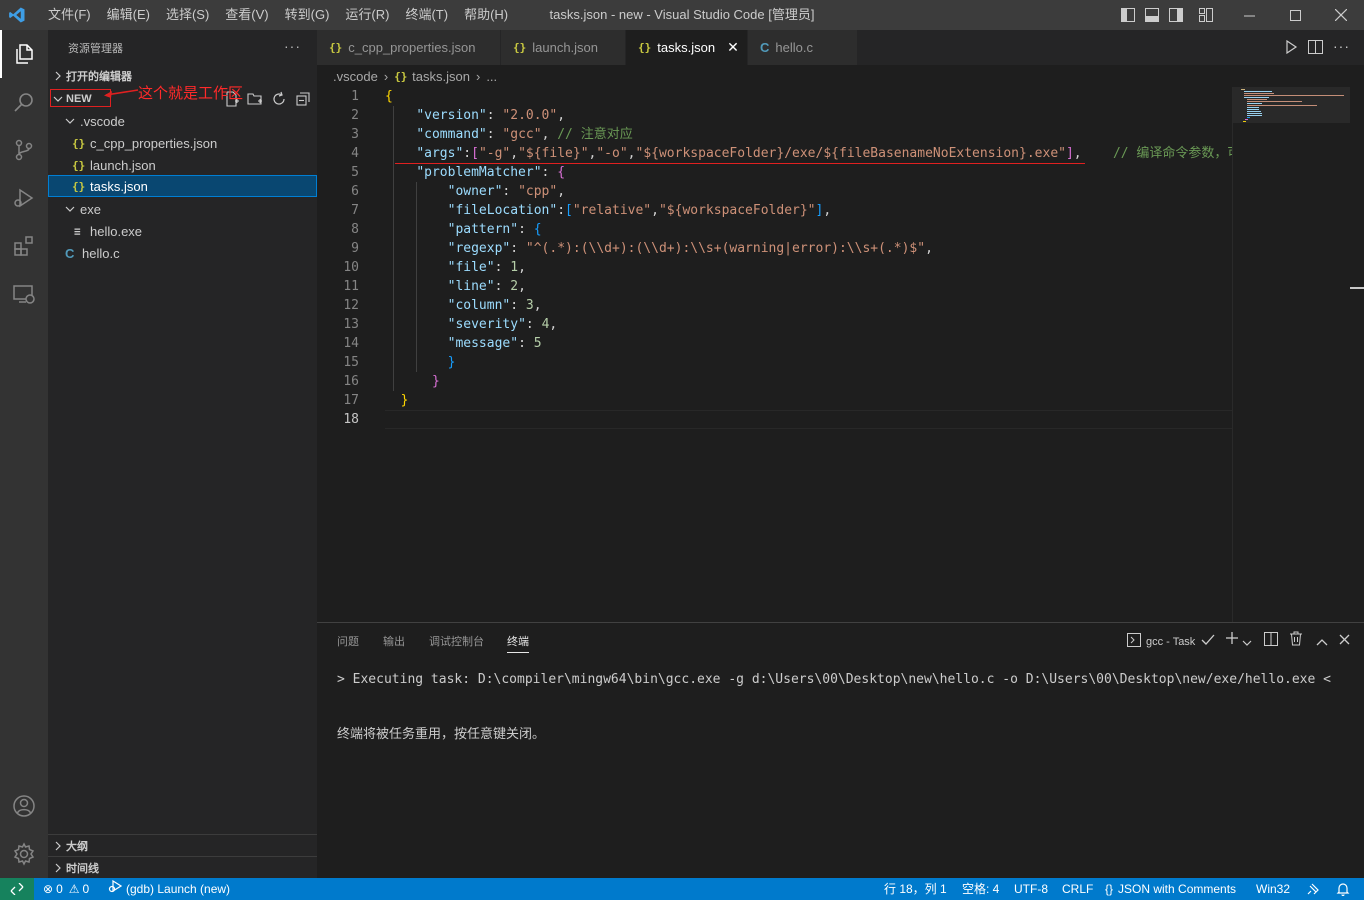  What do you see at coordinates (1271, 640) in the screenshot?
I see `split-terminal-icon` at bounding box center [1271, 640].